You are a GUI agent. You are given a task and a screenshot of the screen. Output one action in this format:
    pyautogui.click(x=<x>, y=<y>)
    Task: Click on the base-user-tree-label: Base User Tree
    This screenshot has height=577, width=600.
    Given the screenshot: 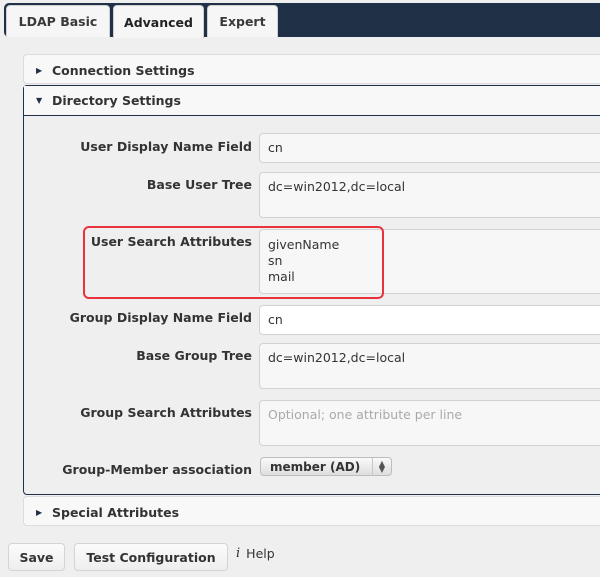 What is the action you would take?
    pyautogui.click(x=199, y=184)
    